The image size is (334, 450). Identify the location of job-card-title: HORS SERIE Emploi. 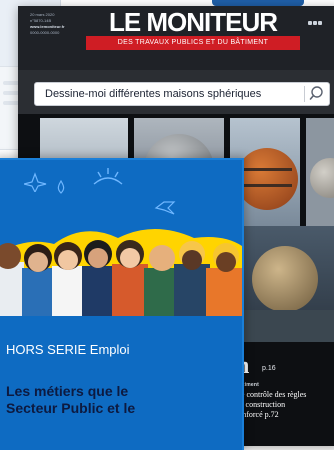
(68, 349).